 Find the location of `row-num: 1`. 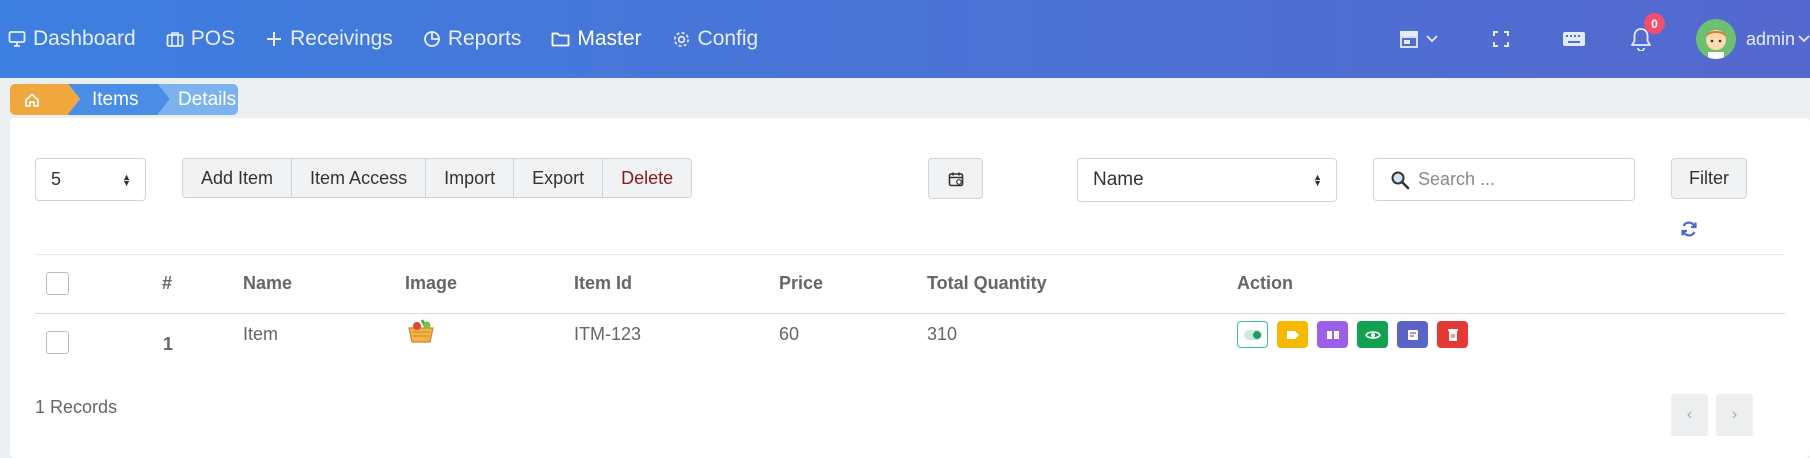

row-num: 1 is located at coordinates (168, 344).